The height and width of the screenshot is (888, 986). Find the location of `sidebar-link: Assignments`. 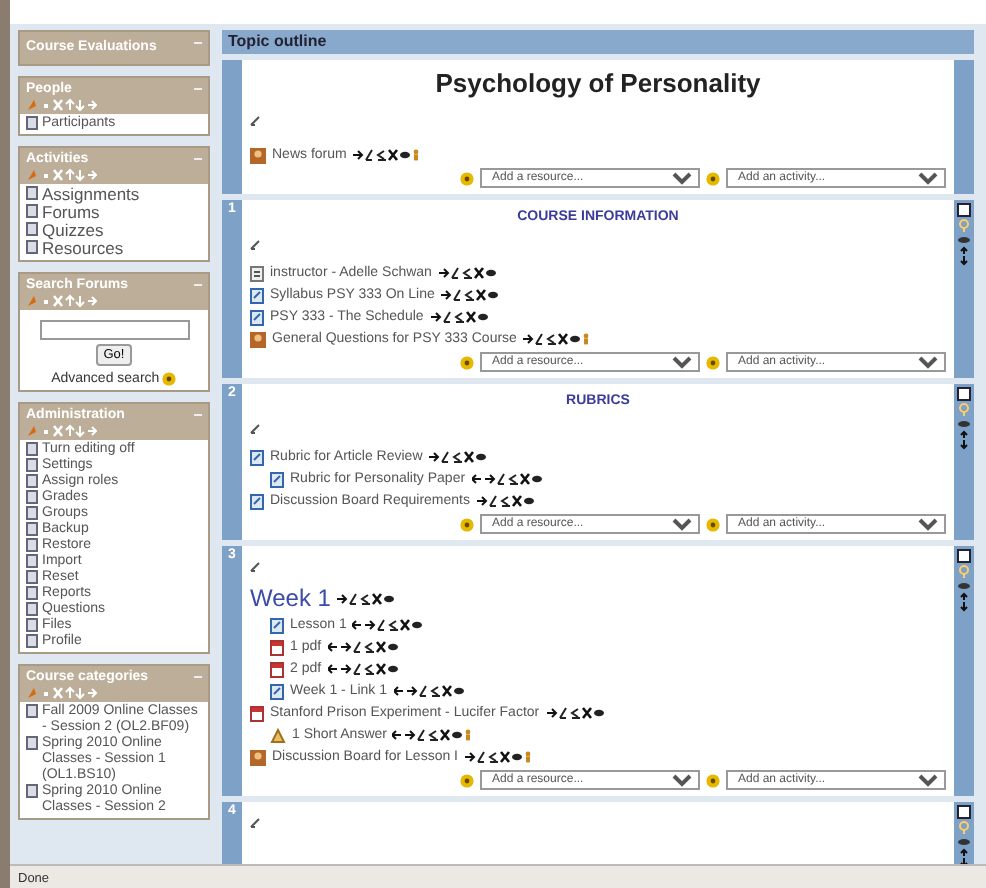

sidebar-link: Assignments is located at coordinates (91, 195).